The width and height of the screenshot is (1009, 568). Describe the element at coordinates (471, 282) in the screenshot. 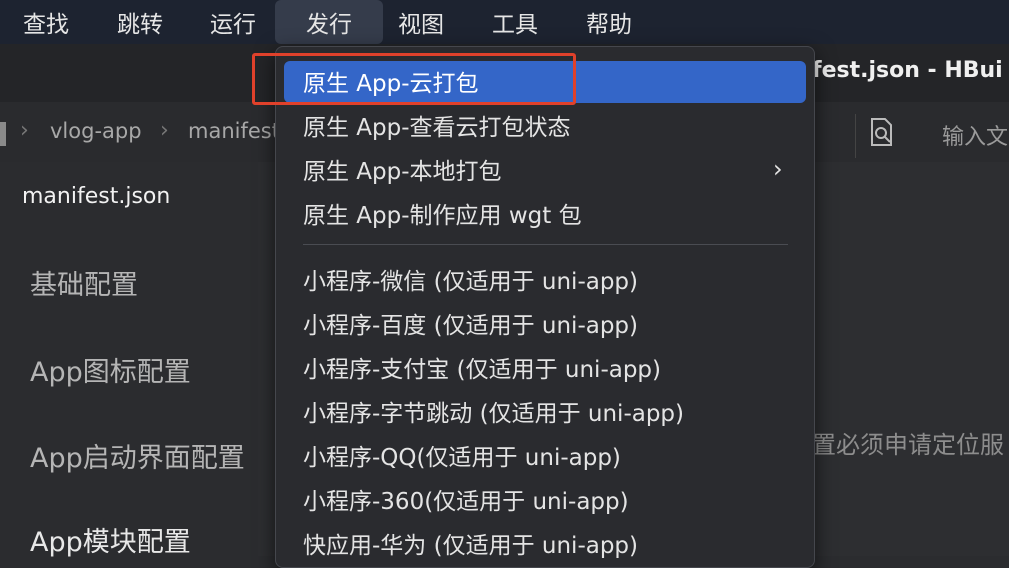

I see `menu-item-label: 小程序-微信 (仅适用于 uni-app)` at that location.